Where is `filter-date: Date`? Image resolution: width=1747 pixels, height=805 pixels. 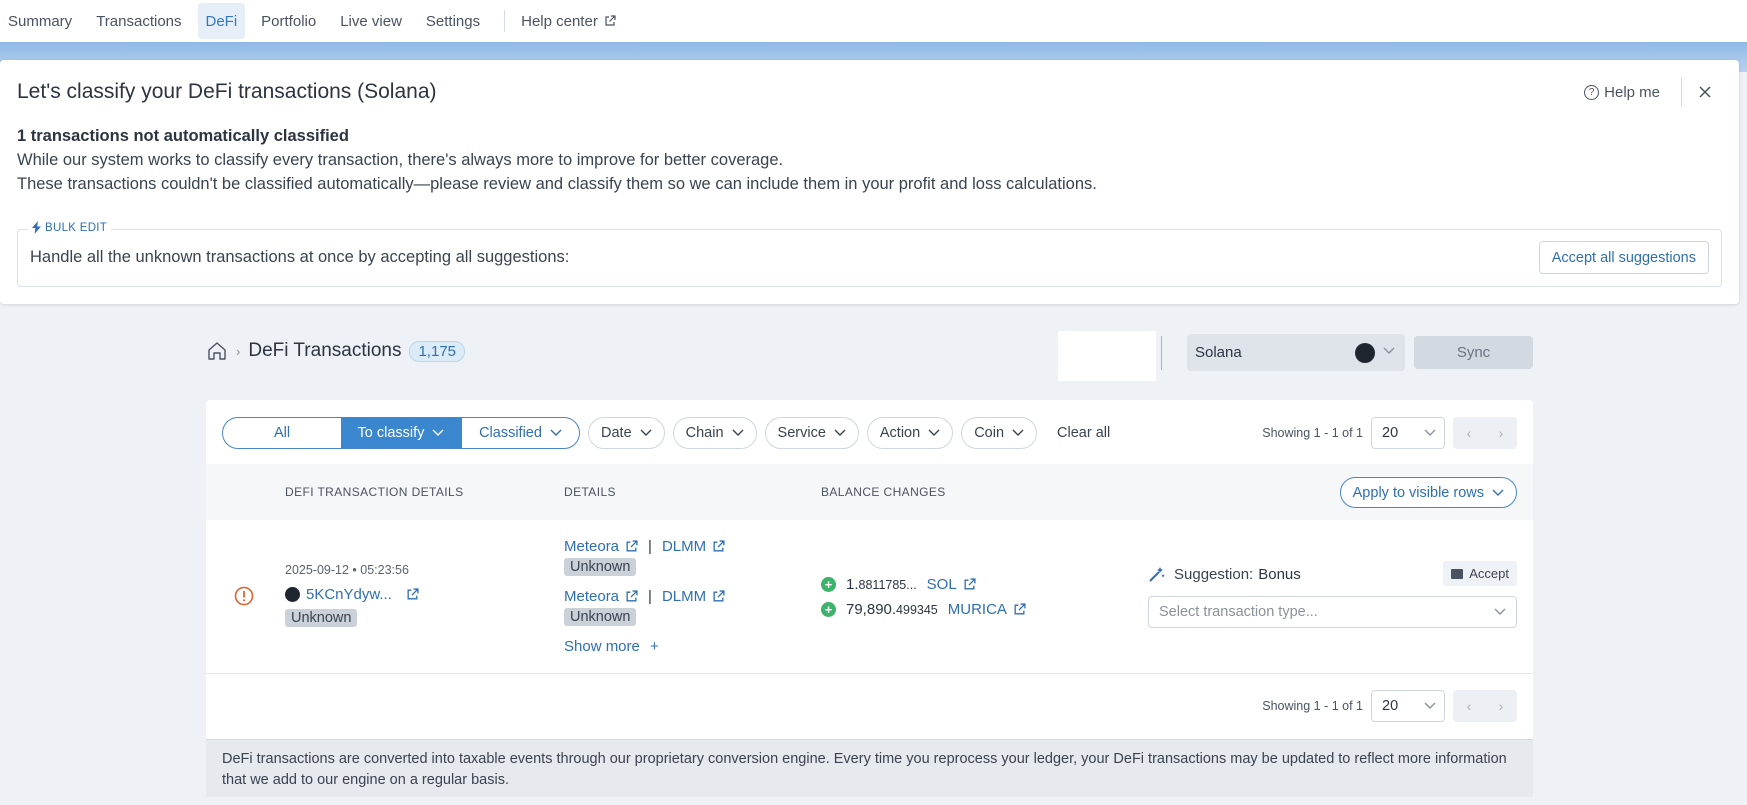 filter-date: Date is located at coordinates (626, 433).